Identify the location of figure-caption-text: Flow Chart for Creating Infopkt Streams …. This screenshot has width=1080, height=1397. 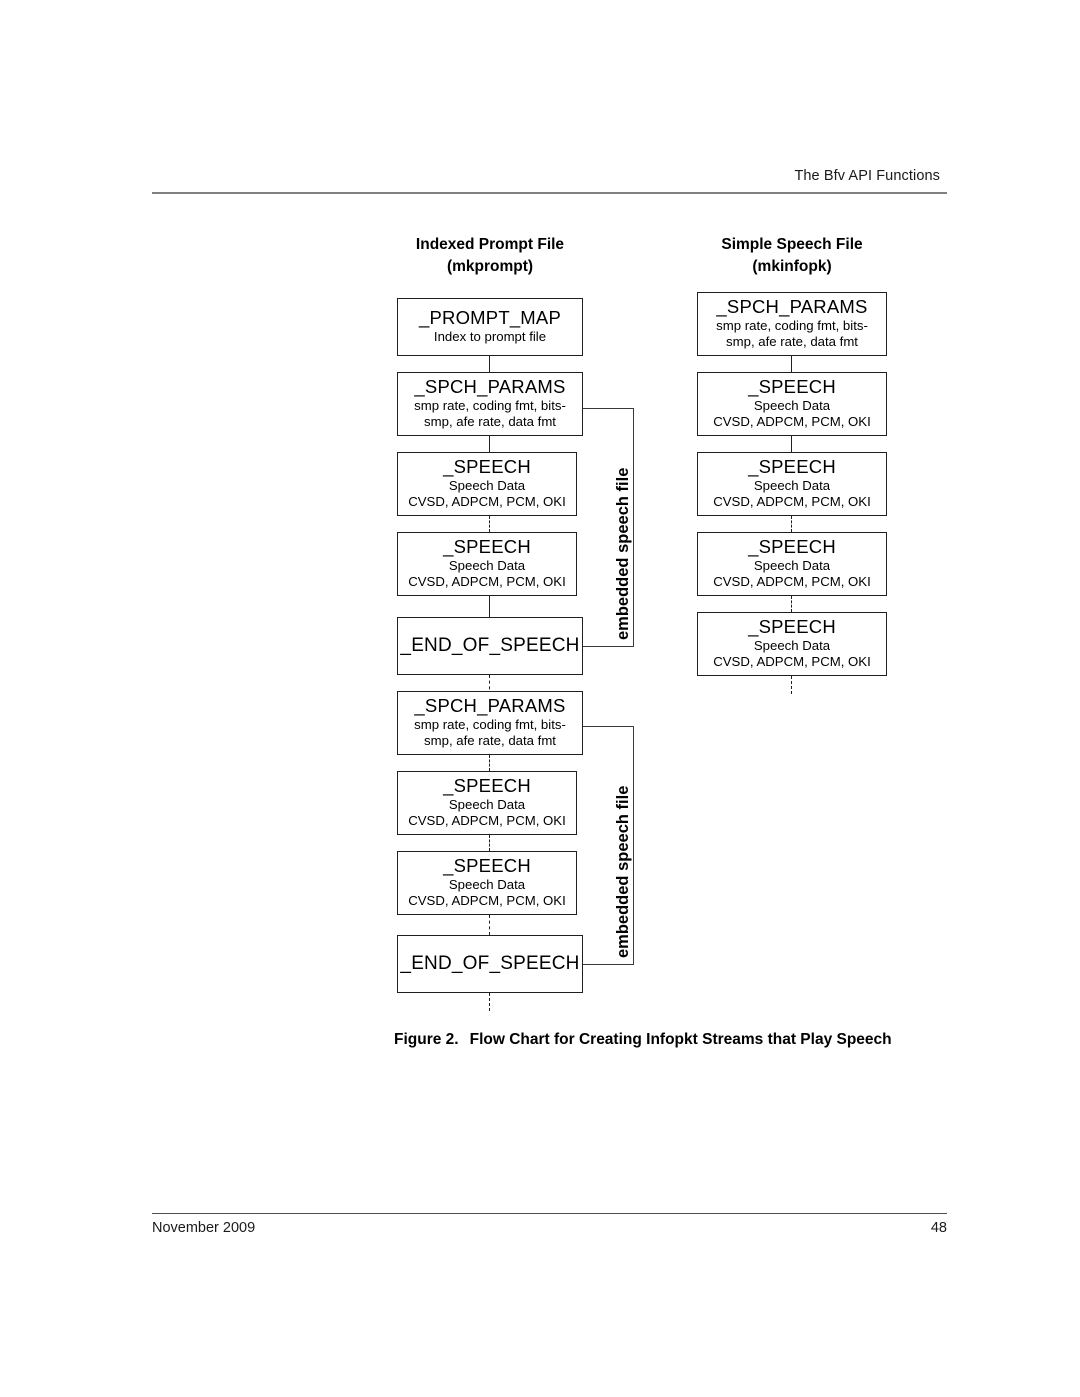
(680, 1039).